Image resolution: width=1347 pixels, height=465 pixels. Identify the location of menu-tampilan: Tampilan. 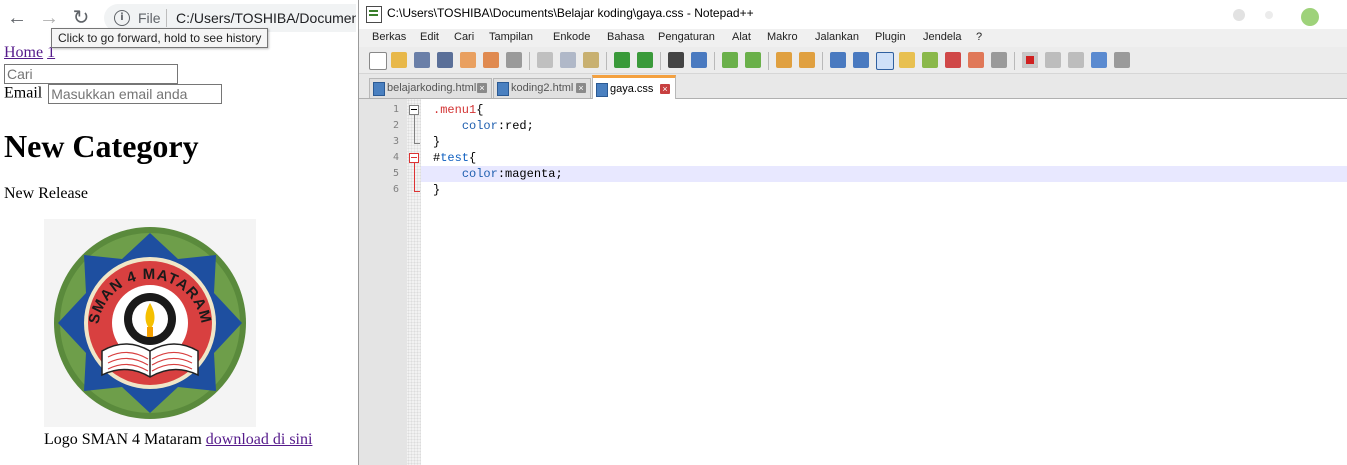
(511, 37).